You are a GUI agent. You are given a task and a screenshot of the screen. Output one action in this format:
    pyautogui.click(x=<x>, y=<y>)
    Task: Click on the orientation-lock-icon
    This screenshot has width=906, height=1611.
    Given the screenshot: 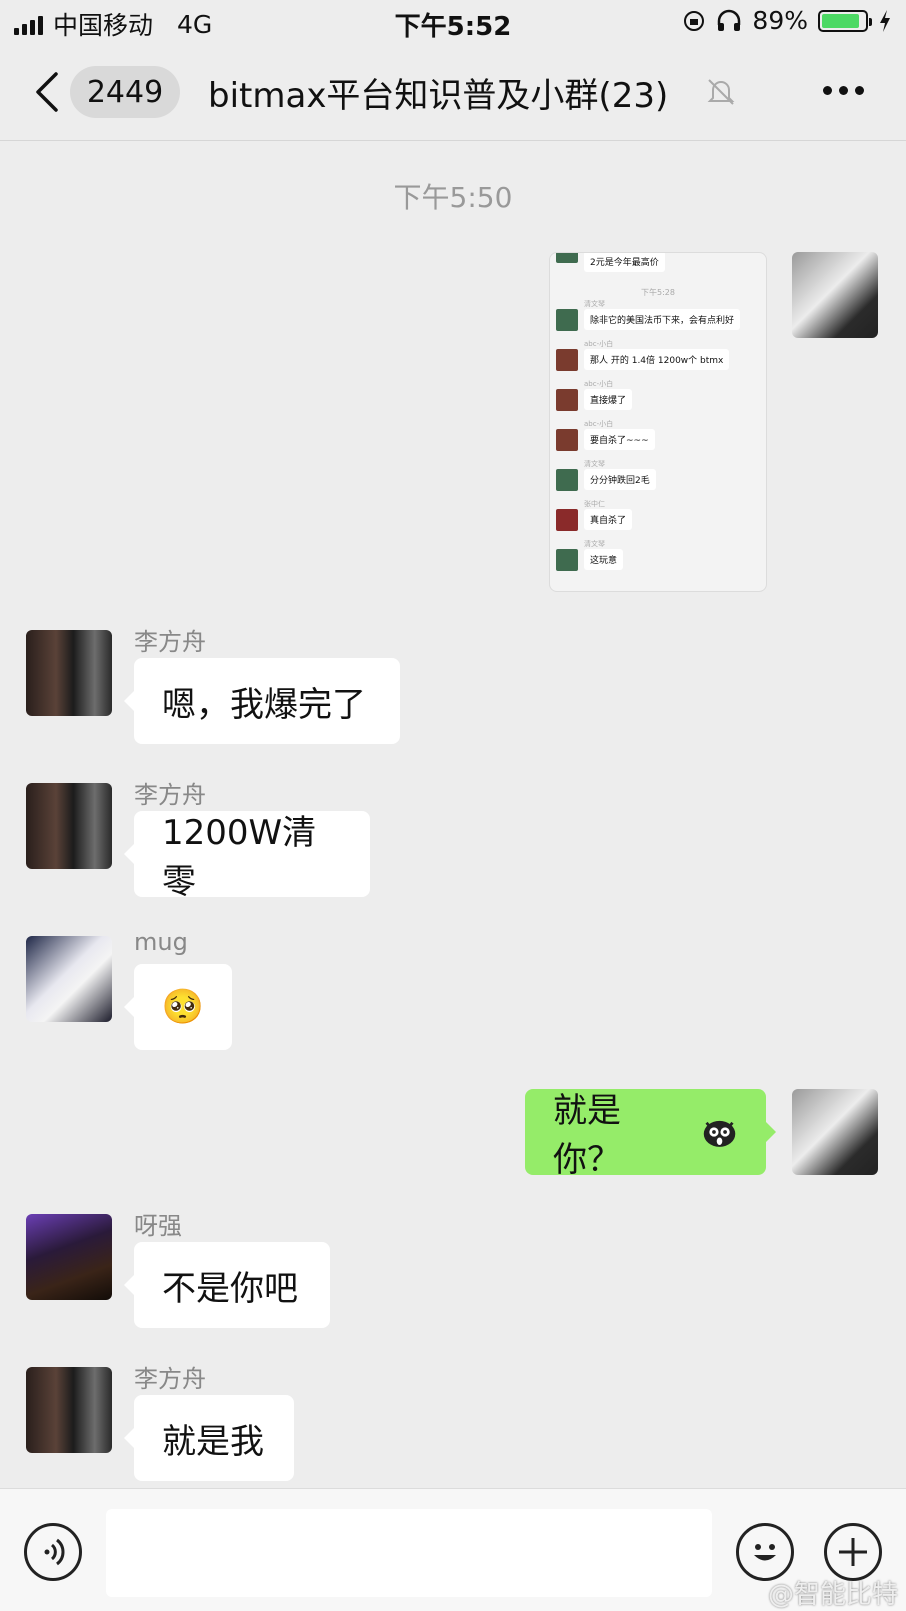 What is the action you would take?
    pyautogui.click(x=694, y=20)
    